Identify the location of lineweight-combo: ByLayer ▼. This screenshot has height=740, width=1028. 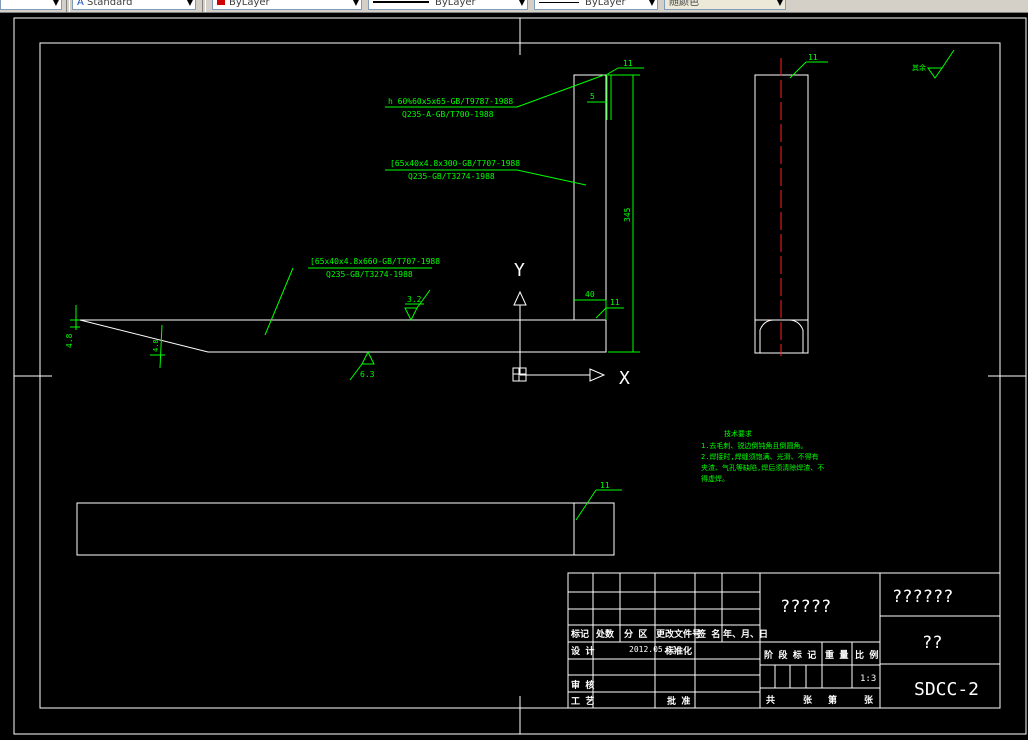
(596, 5).